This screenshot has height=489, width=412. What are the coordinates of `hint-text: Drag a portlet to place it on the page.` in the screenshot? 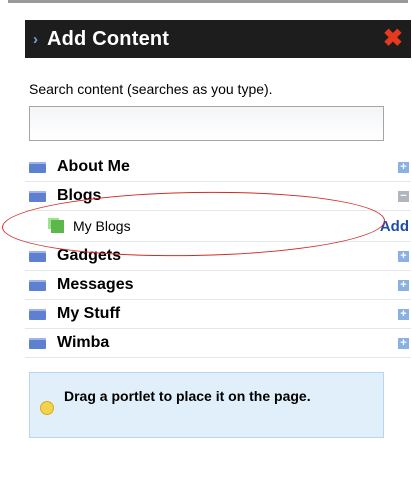 It's located at (187, 396).